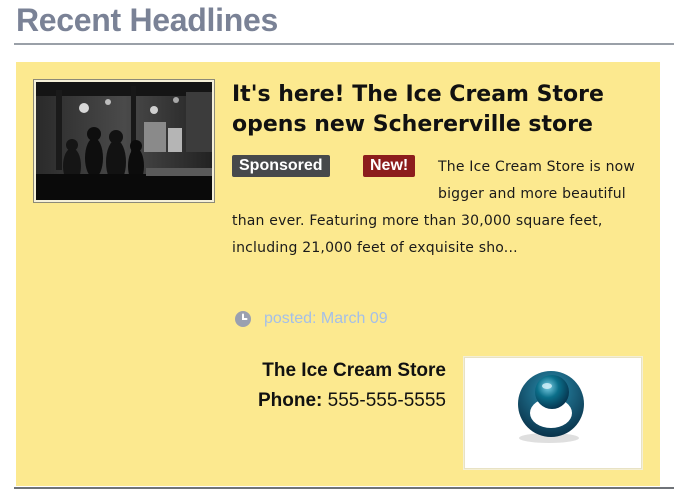 Image resolution: width=690 pixels, height=500 pixels. I want to click on thumbnail-photo, so click(124, 141).